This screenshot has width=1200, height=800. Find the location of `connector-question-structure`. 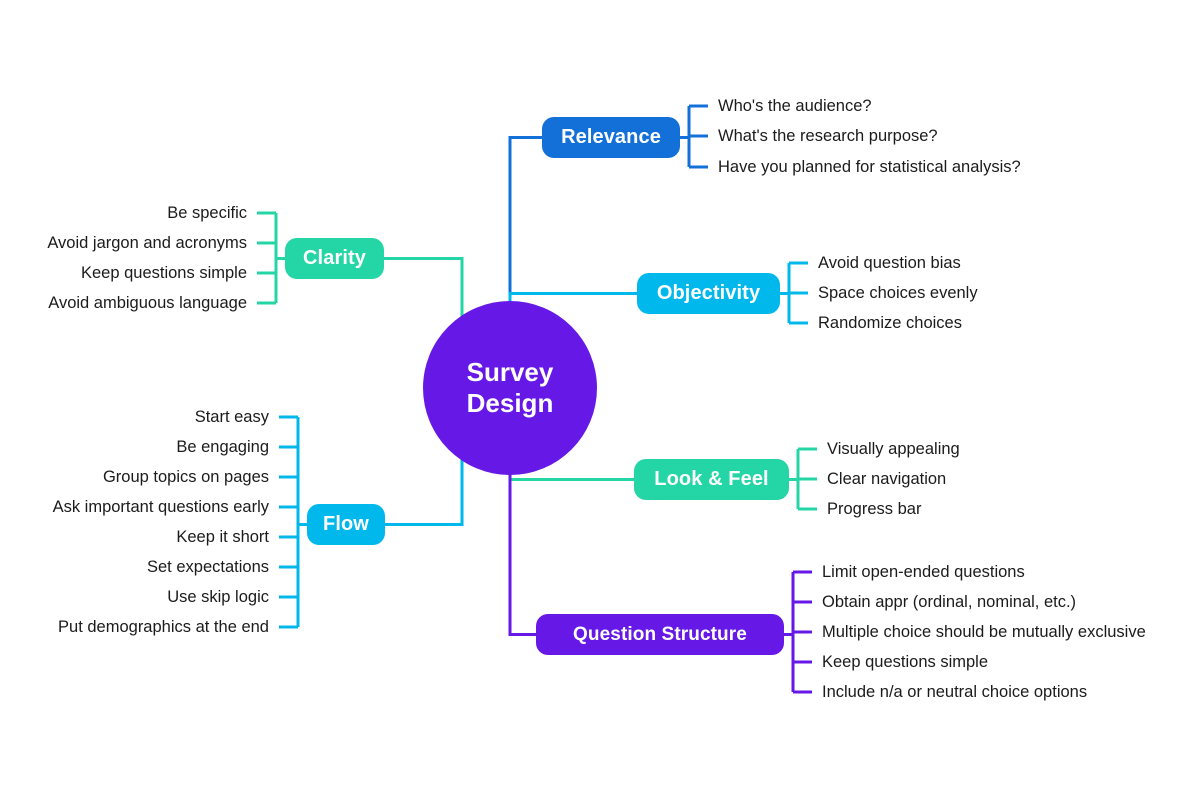

connector-question-structure is located at coordinates (522, 553).